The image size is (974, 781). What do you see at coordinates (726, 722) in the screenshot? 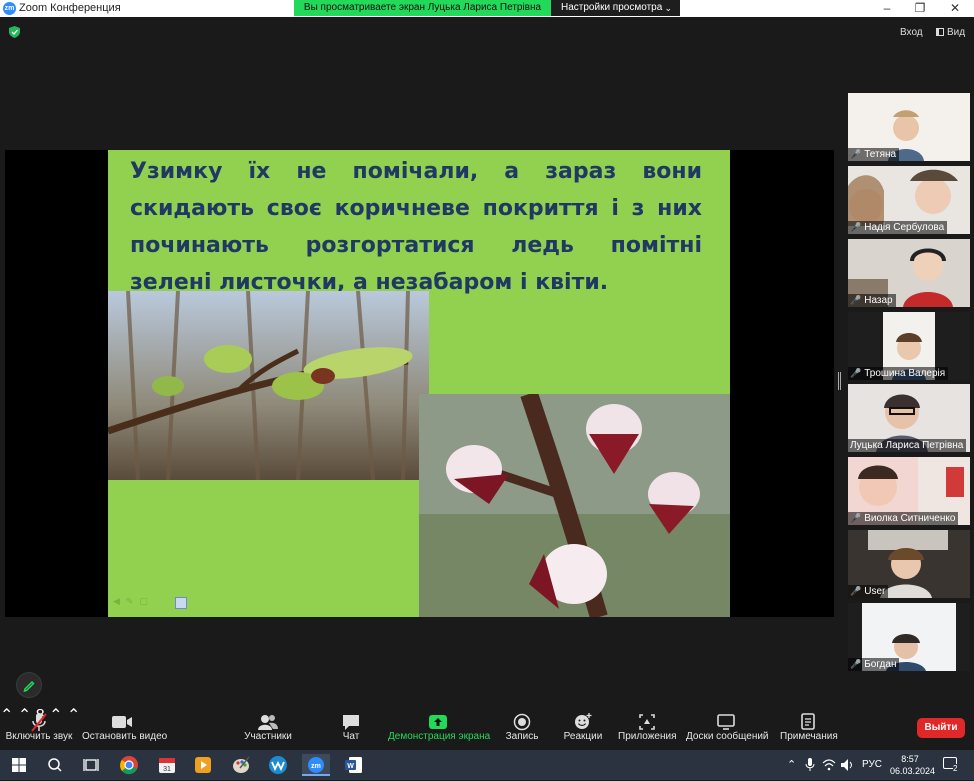
I see `whiteboard-icon` at bounding box center [726, 722].